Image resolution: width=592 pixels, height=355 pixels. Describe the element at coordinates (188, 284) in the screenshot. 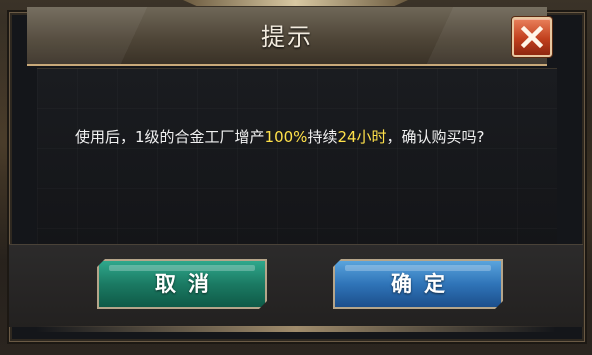

I see `cancel-button-label: 取消` at that location.